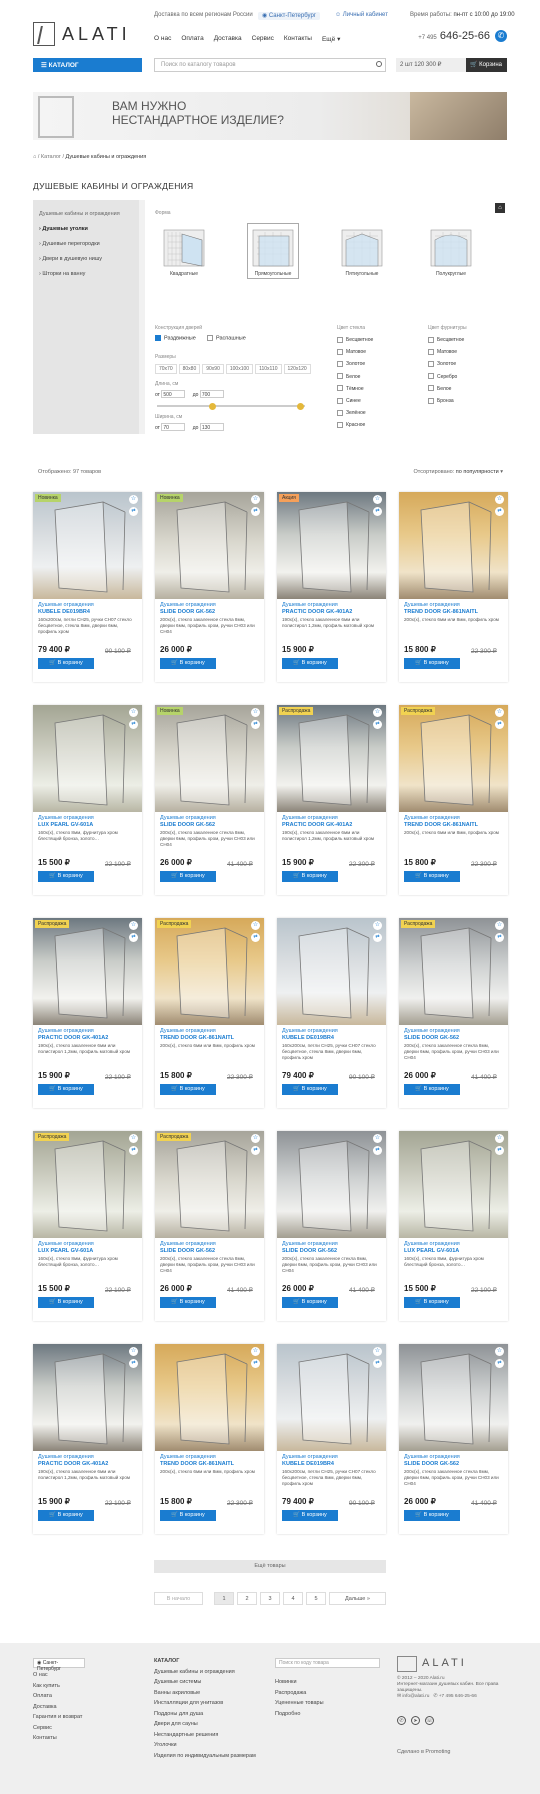 This screenshot has width=540, height=1794. What do you see at coordinates (300, 406) in the screenshot?
I see `slider-knob` at bounding box center [300, 406].